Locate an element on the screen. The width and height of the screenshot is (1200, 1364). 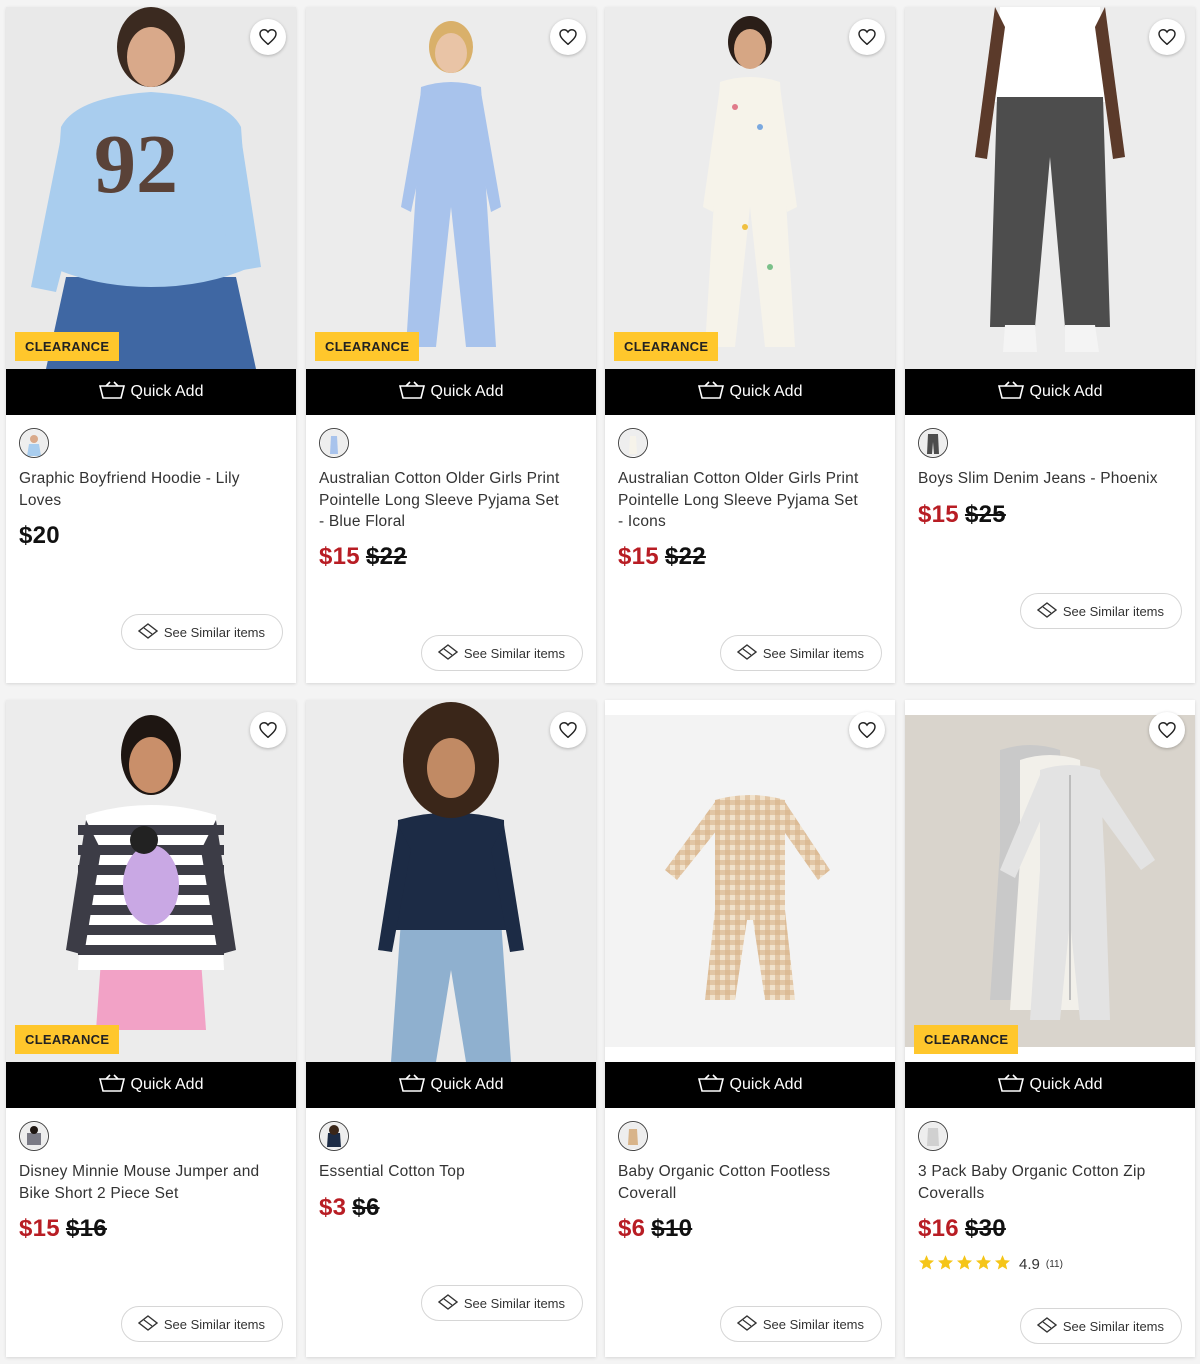
product-price: $3 $6 is located at coordinates (349, 1208).